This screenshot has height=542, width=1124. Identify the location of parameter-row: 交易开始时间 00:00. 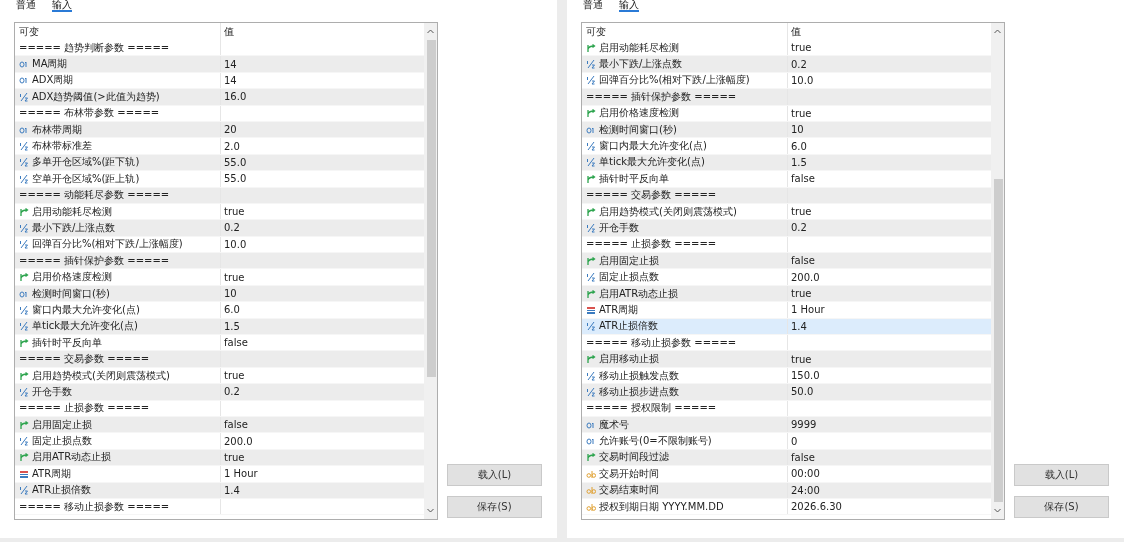
(786, 474).